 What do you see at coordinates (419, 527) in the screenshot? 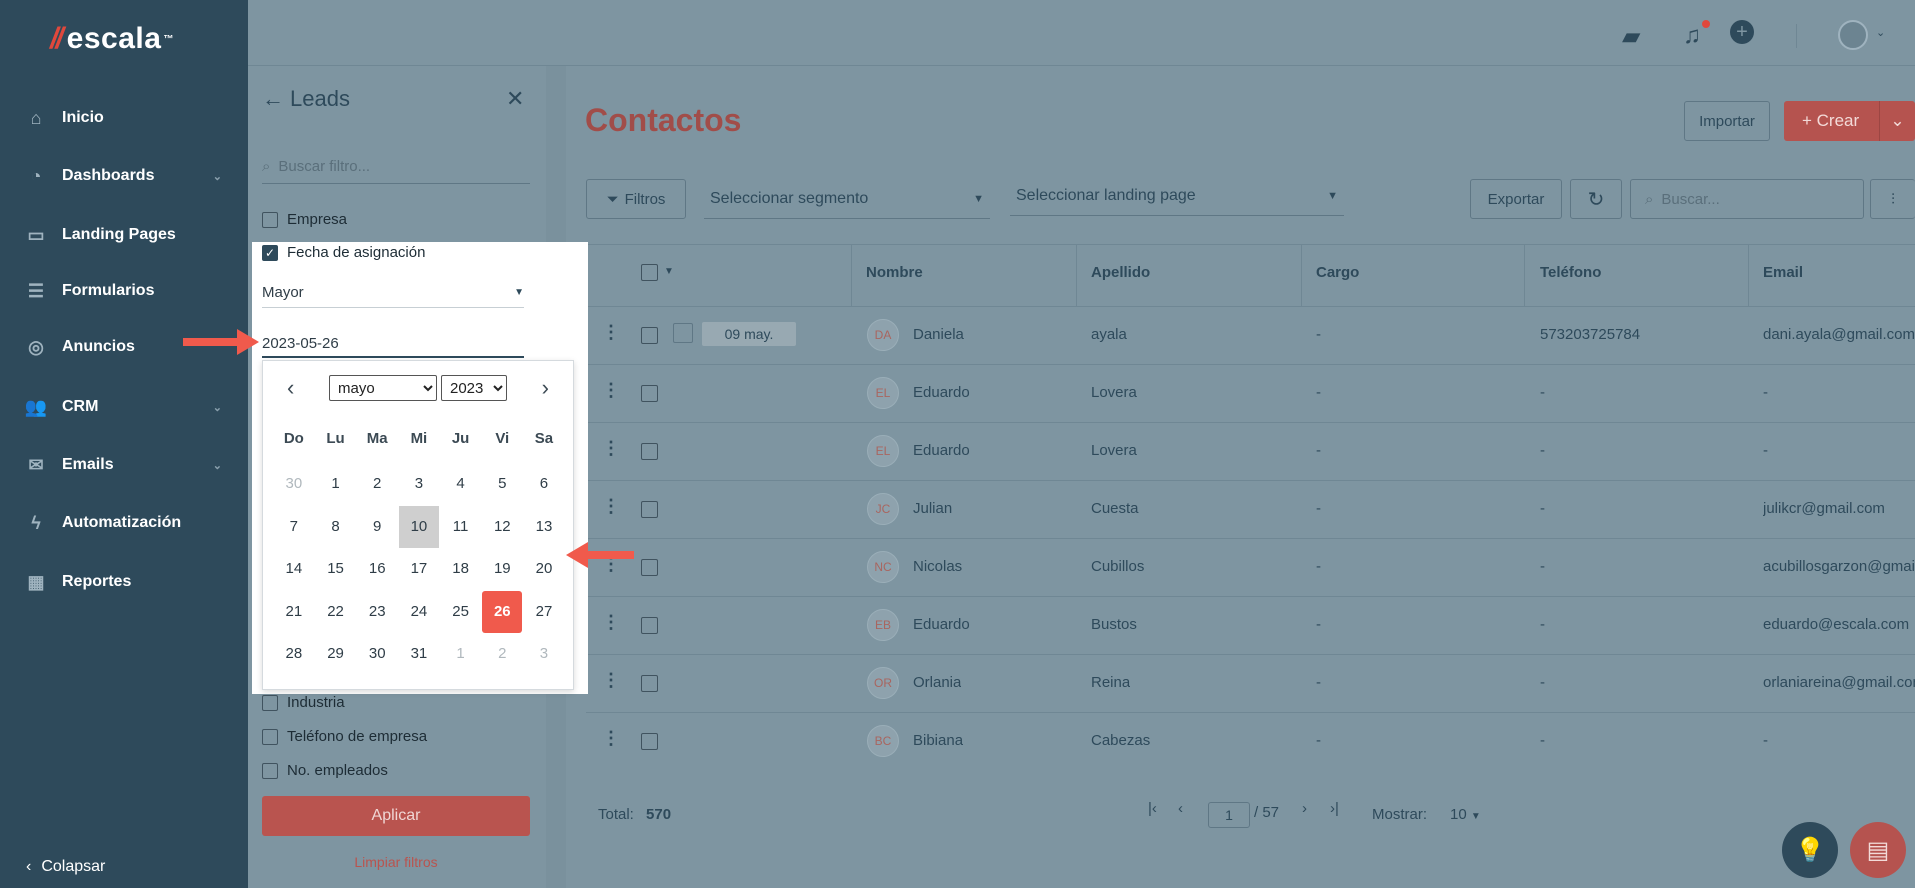
I see `calendar-day-today: 10` at bounding box center [419, 527].